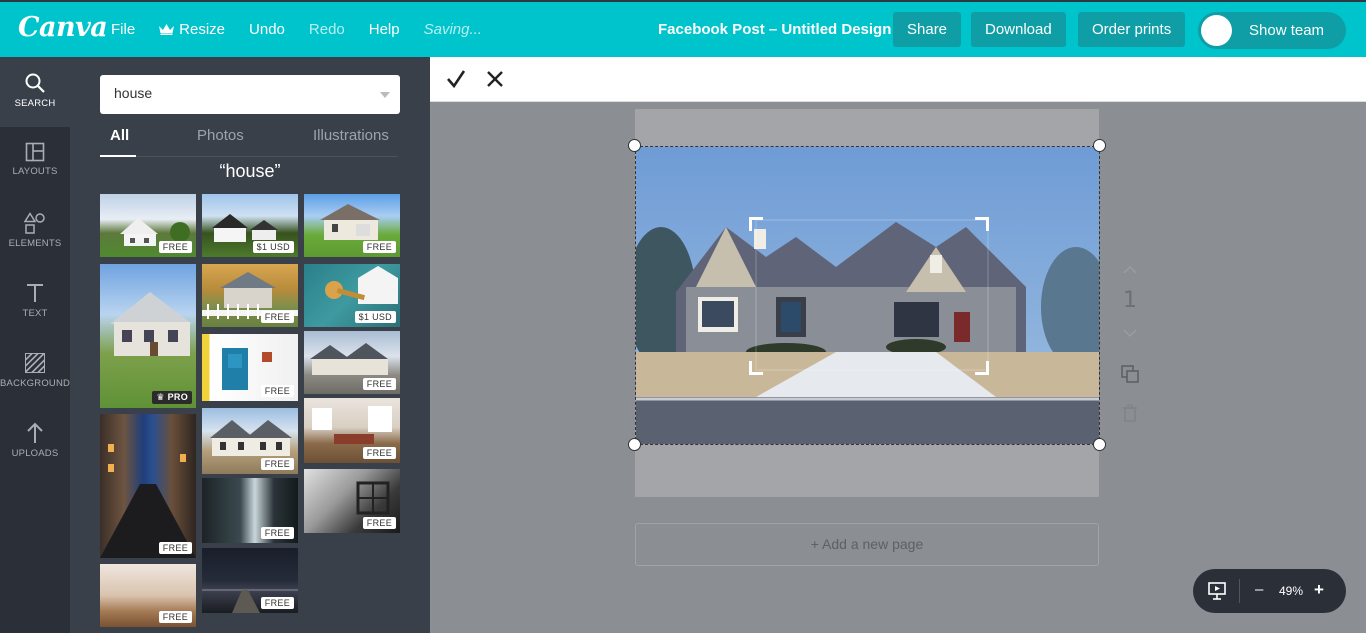 Image resolution: width=1366 pixels, height=633 pixels. I want to click on crown-icon, so click(167, 29).